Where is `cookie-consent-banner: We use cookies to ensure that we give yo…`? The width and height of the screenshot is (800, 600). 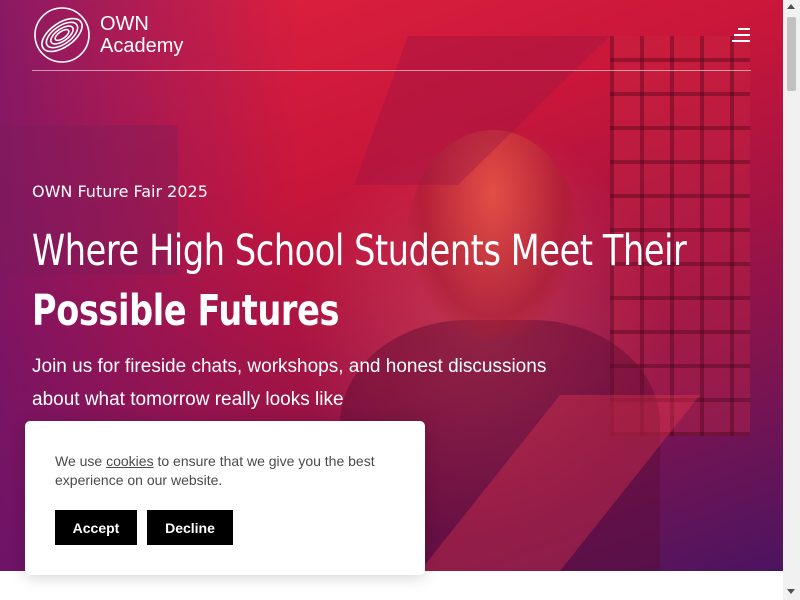
cookie-consent-banner: We use cookies to ensure that we give yo… is located at coordinates (225, 498).